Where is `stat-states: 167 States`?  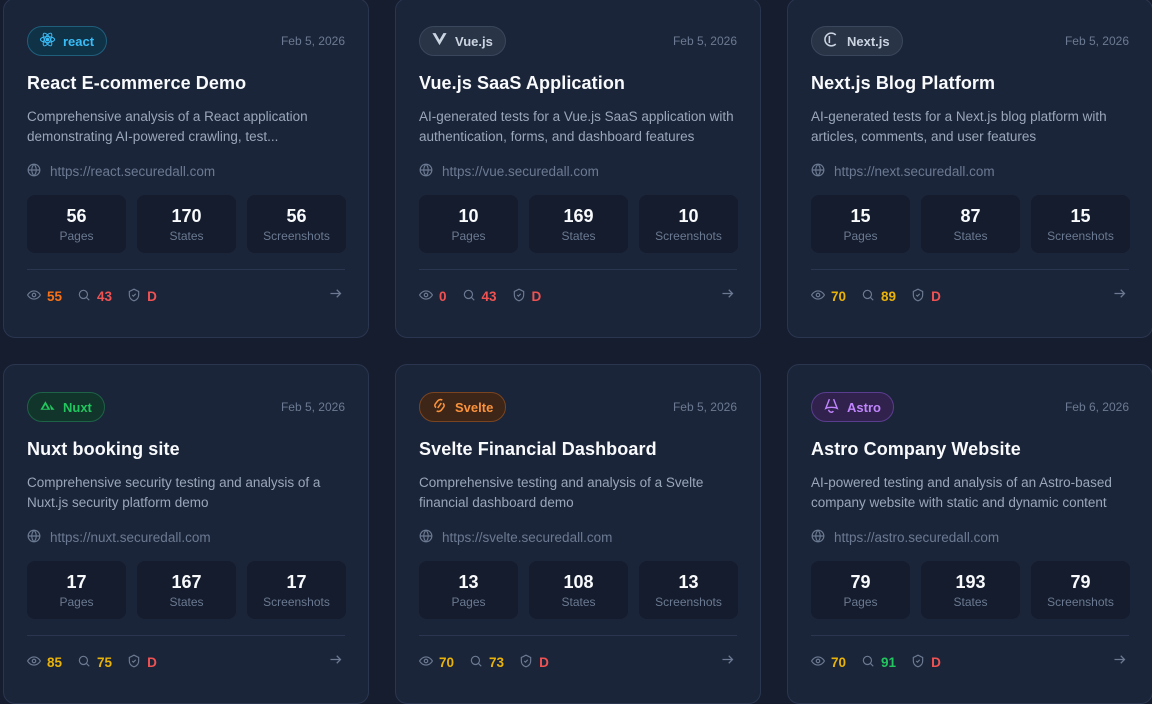 stat-states: 167 States is located at coordinates (186, 590).